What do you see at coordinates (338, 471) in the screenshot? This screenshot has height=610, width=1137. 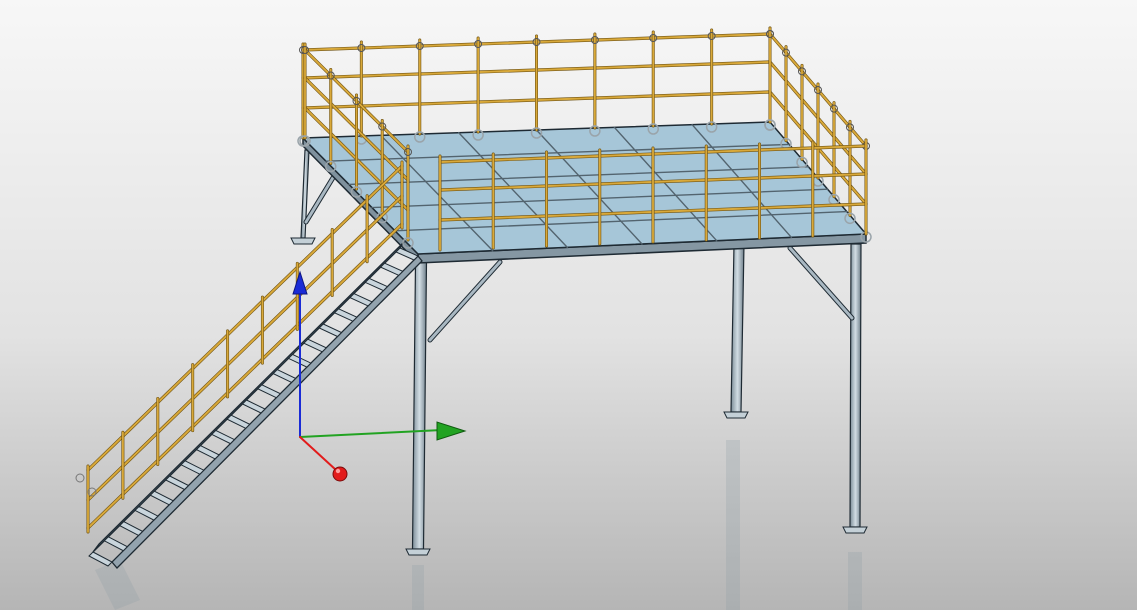 I see `sphere-highlight` at bounding box center [338, 471].